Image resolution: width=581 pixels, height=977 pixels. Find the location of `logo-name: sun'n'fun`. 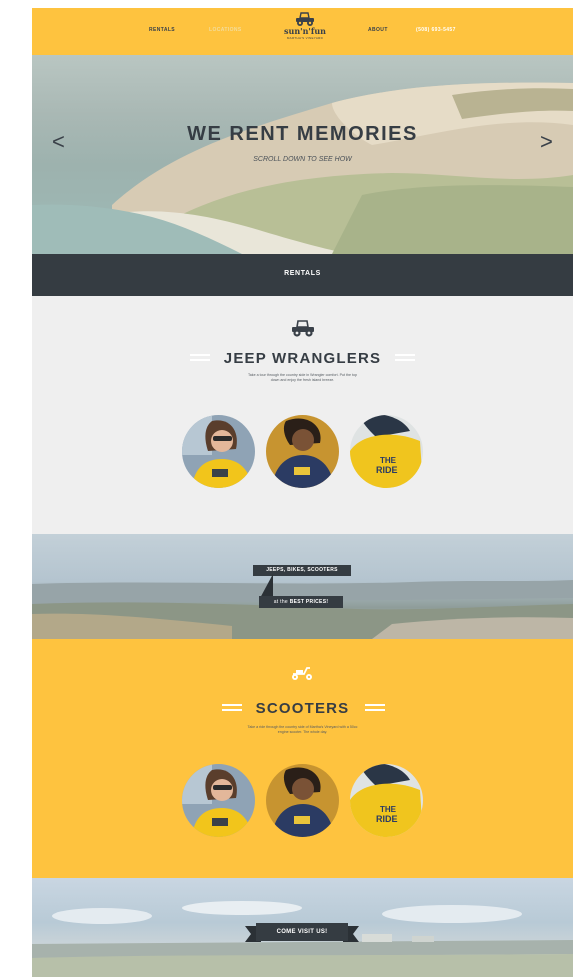

logo-name: sun'n'fun is located at coordinates (305, 31).